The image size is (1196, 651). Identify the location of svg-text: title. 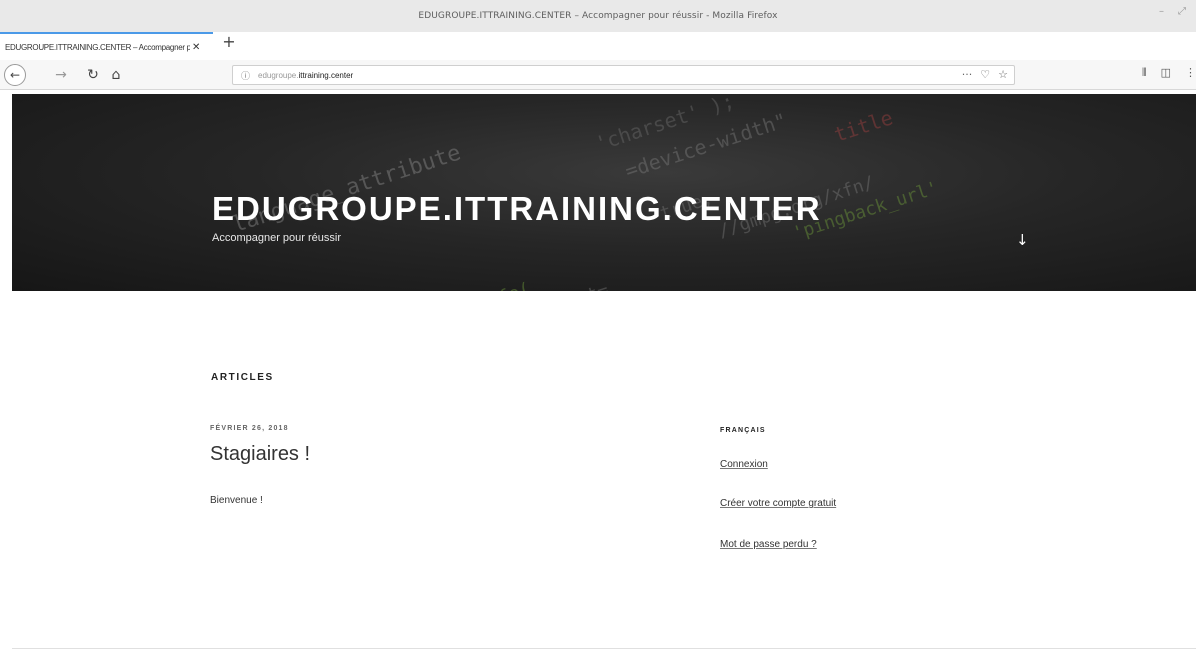
(863, 125).